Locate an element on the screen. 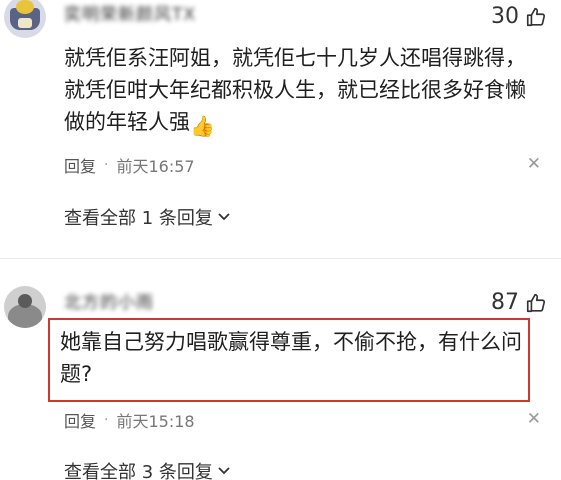 The height and width of the screenshot is (480, 561). thumbs-up-emoji-icon: 👍 is located at coordinates (202, 126).